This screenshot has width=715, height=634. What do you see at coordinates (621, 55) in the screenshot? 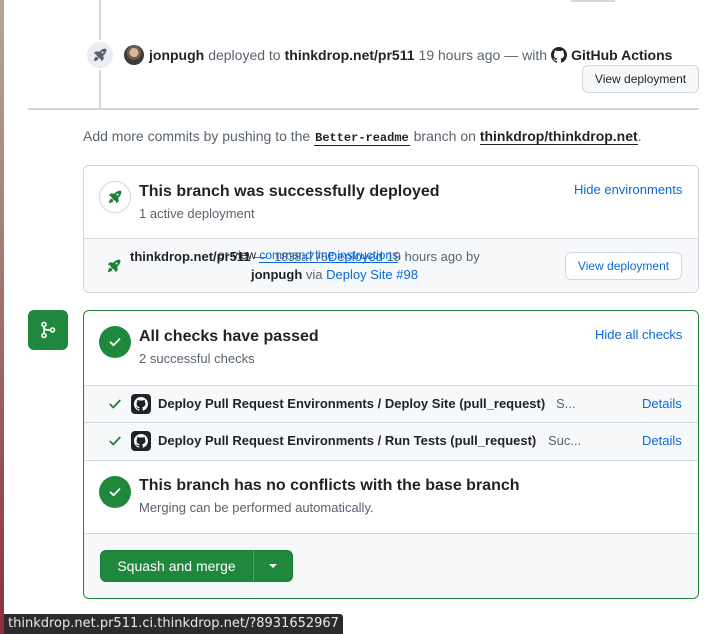
I see `app-link: GitHub Actions` at bounding box center [621, 55].